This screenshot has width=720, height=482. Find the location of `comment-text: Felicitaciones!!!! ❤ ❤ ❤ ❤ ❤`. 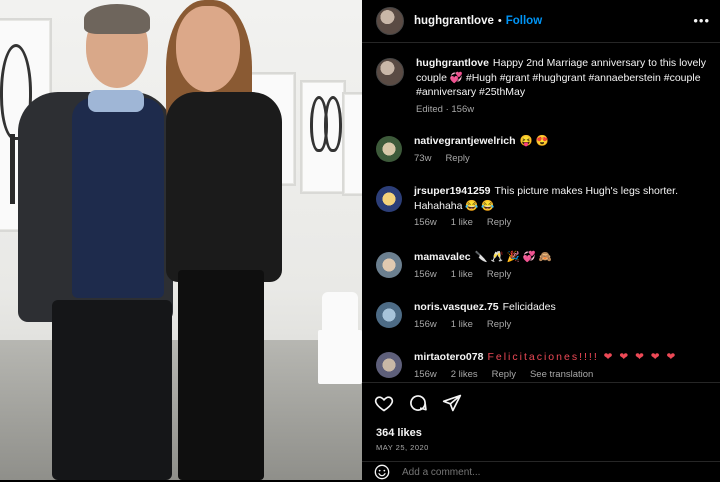

comment-text: Felicitaciones!!!! ❤ ❤ ❤ ❤ ❤ is located at coordinates (582, 357).